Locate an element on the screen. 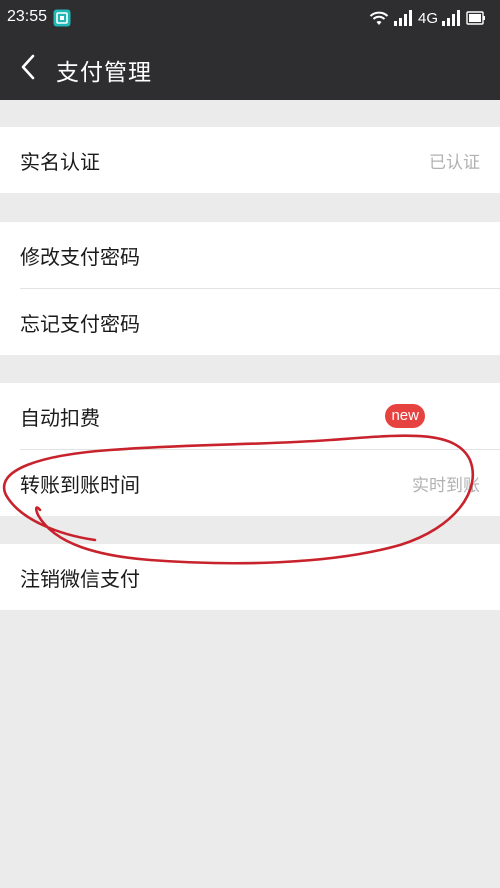 The height and width of the screenshot is (888, 500). status-bar: 23:55 4G is located at coordinates (250, 17).